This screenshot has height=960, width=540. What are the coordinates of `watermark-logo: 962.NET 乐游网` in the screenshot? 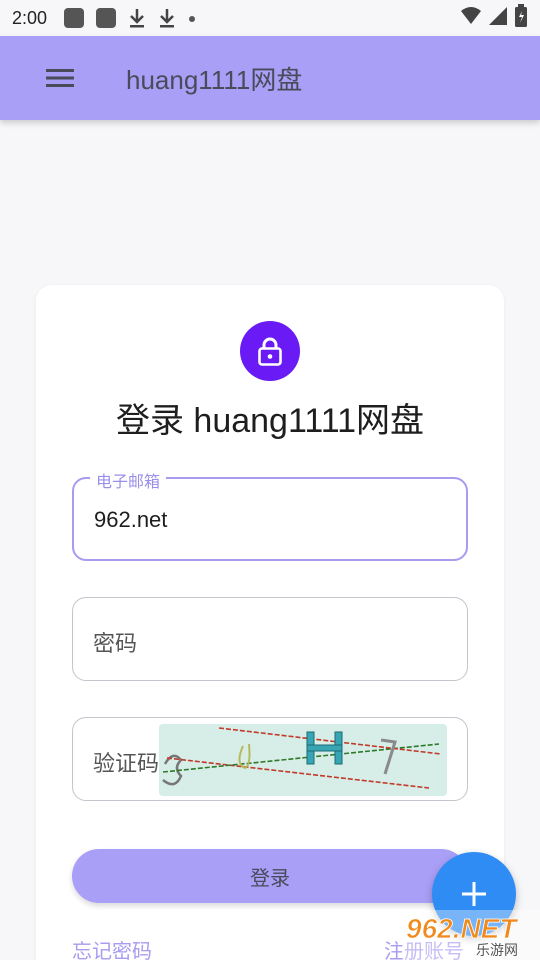 It's located at (471, 935).